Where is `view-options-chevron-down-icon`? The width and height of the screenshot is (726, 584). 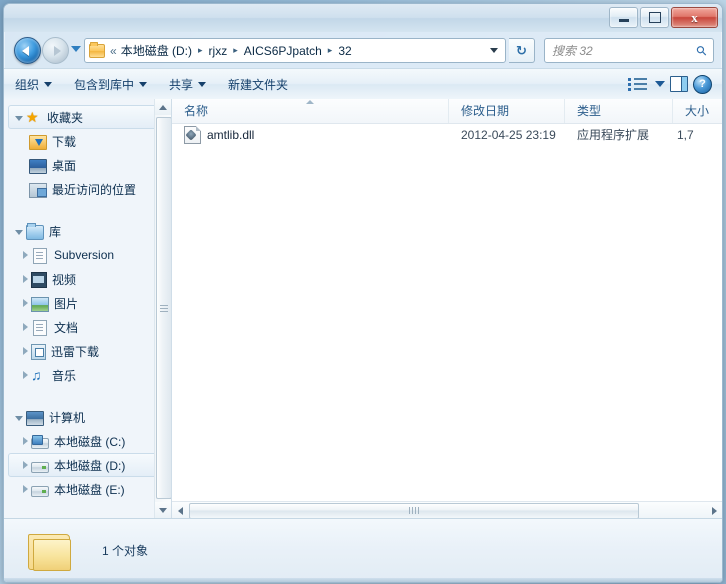 view-options-chevron-down-icon is located at coordinates (660, 84).